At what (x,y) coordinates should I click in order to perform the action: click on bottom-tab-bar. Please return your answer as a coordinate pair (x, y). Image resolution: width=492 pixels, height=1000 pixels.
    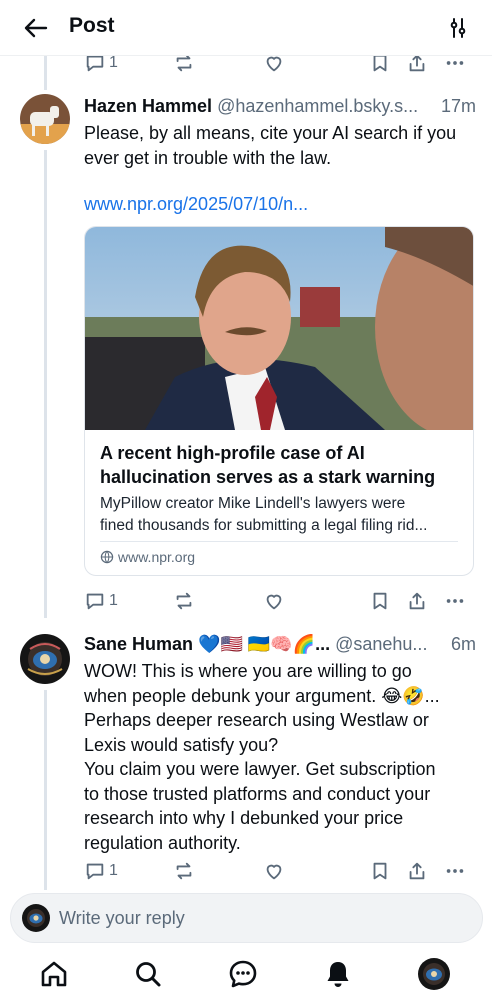
    Looking at the image, I should click on (246, 975).